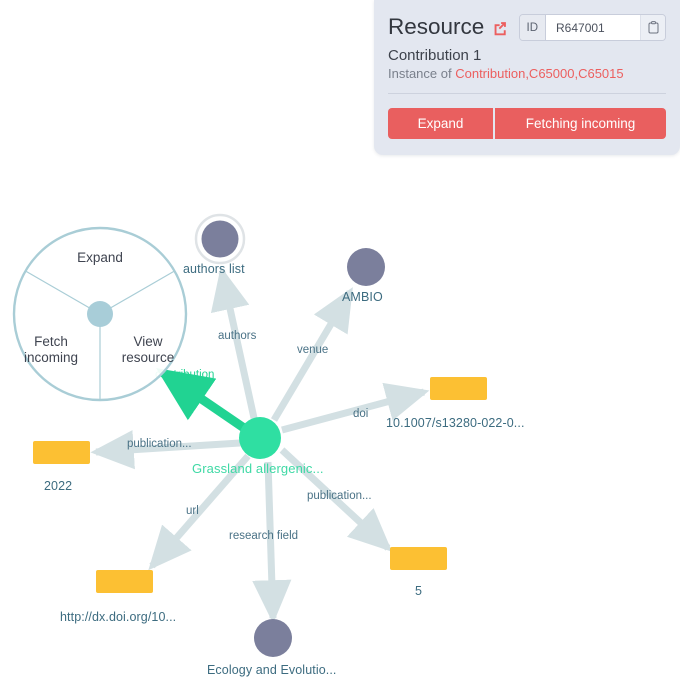  I want to click on node-url, so click(124, 581).